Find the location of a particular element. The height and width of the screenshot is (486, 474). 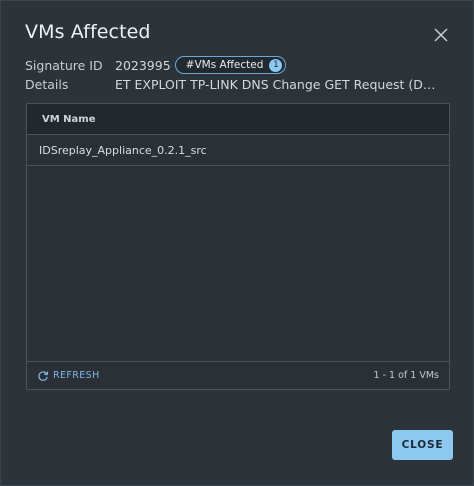

dialog-title: VMs Affected is located at coordinates (88, 32).